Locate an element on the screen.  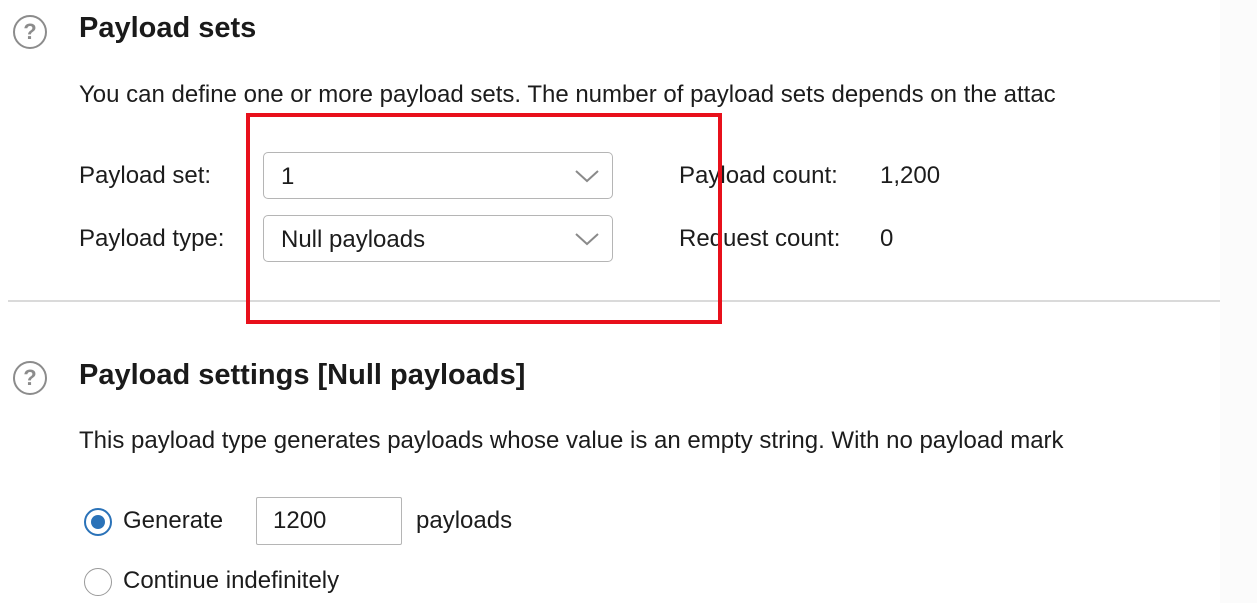
payloads-suffix-label: payloads is located at coordinates (464, 520).